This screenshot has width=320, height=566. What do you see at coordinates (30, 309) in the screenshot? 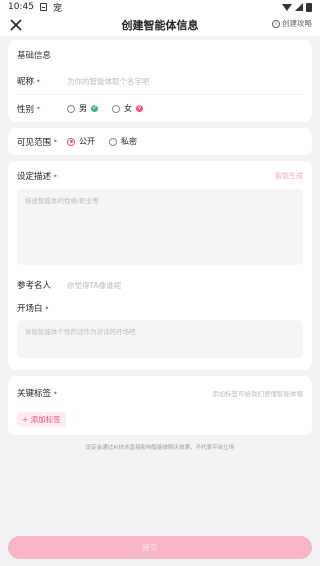
I see `opening-label: 开场白` at bounding box center [30, 309].